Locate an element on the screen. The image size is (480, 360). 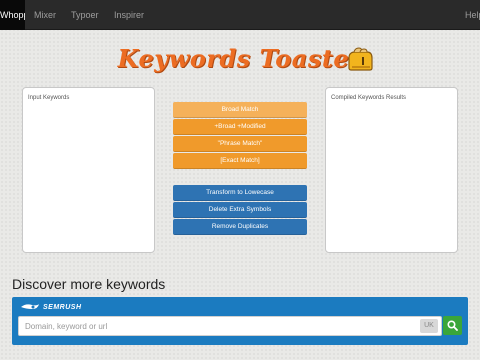
input-keywords-label: Input Keywords is located at coordinates (49, 98).